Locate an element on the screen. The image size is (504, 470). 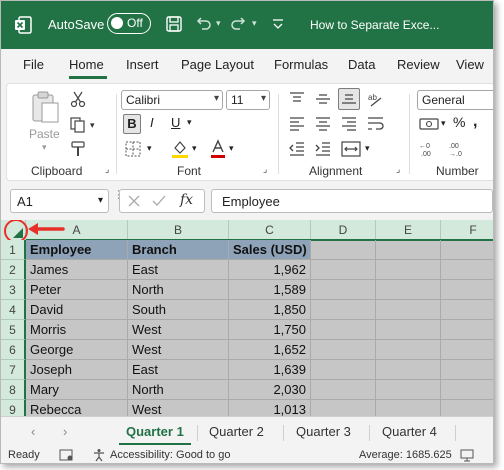
font-name-combo: Calibri ▾ is located at coordinates (172, 100).